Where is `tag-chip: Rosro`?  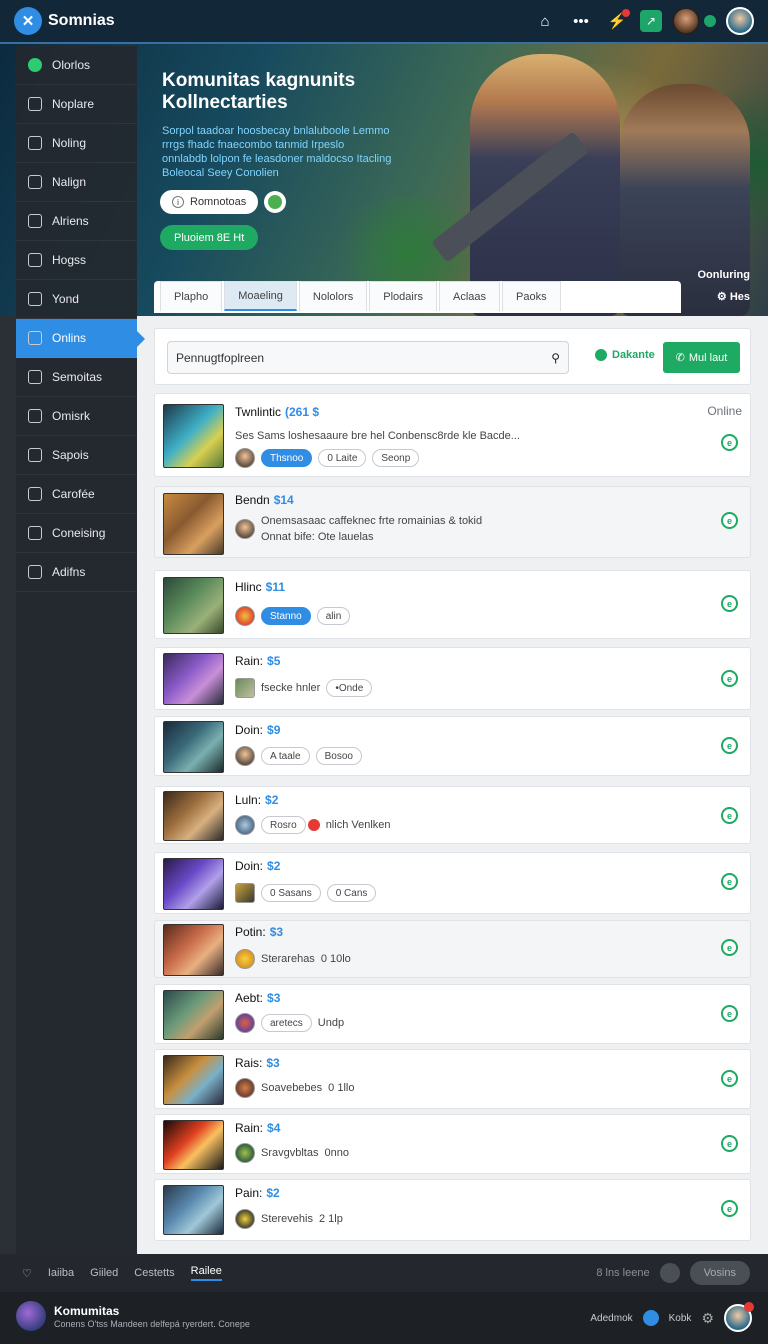 tag-chip: Rosro is located at coordinates (283, 825).